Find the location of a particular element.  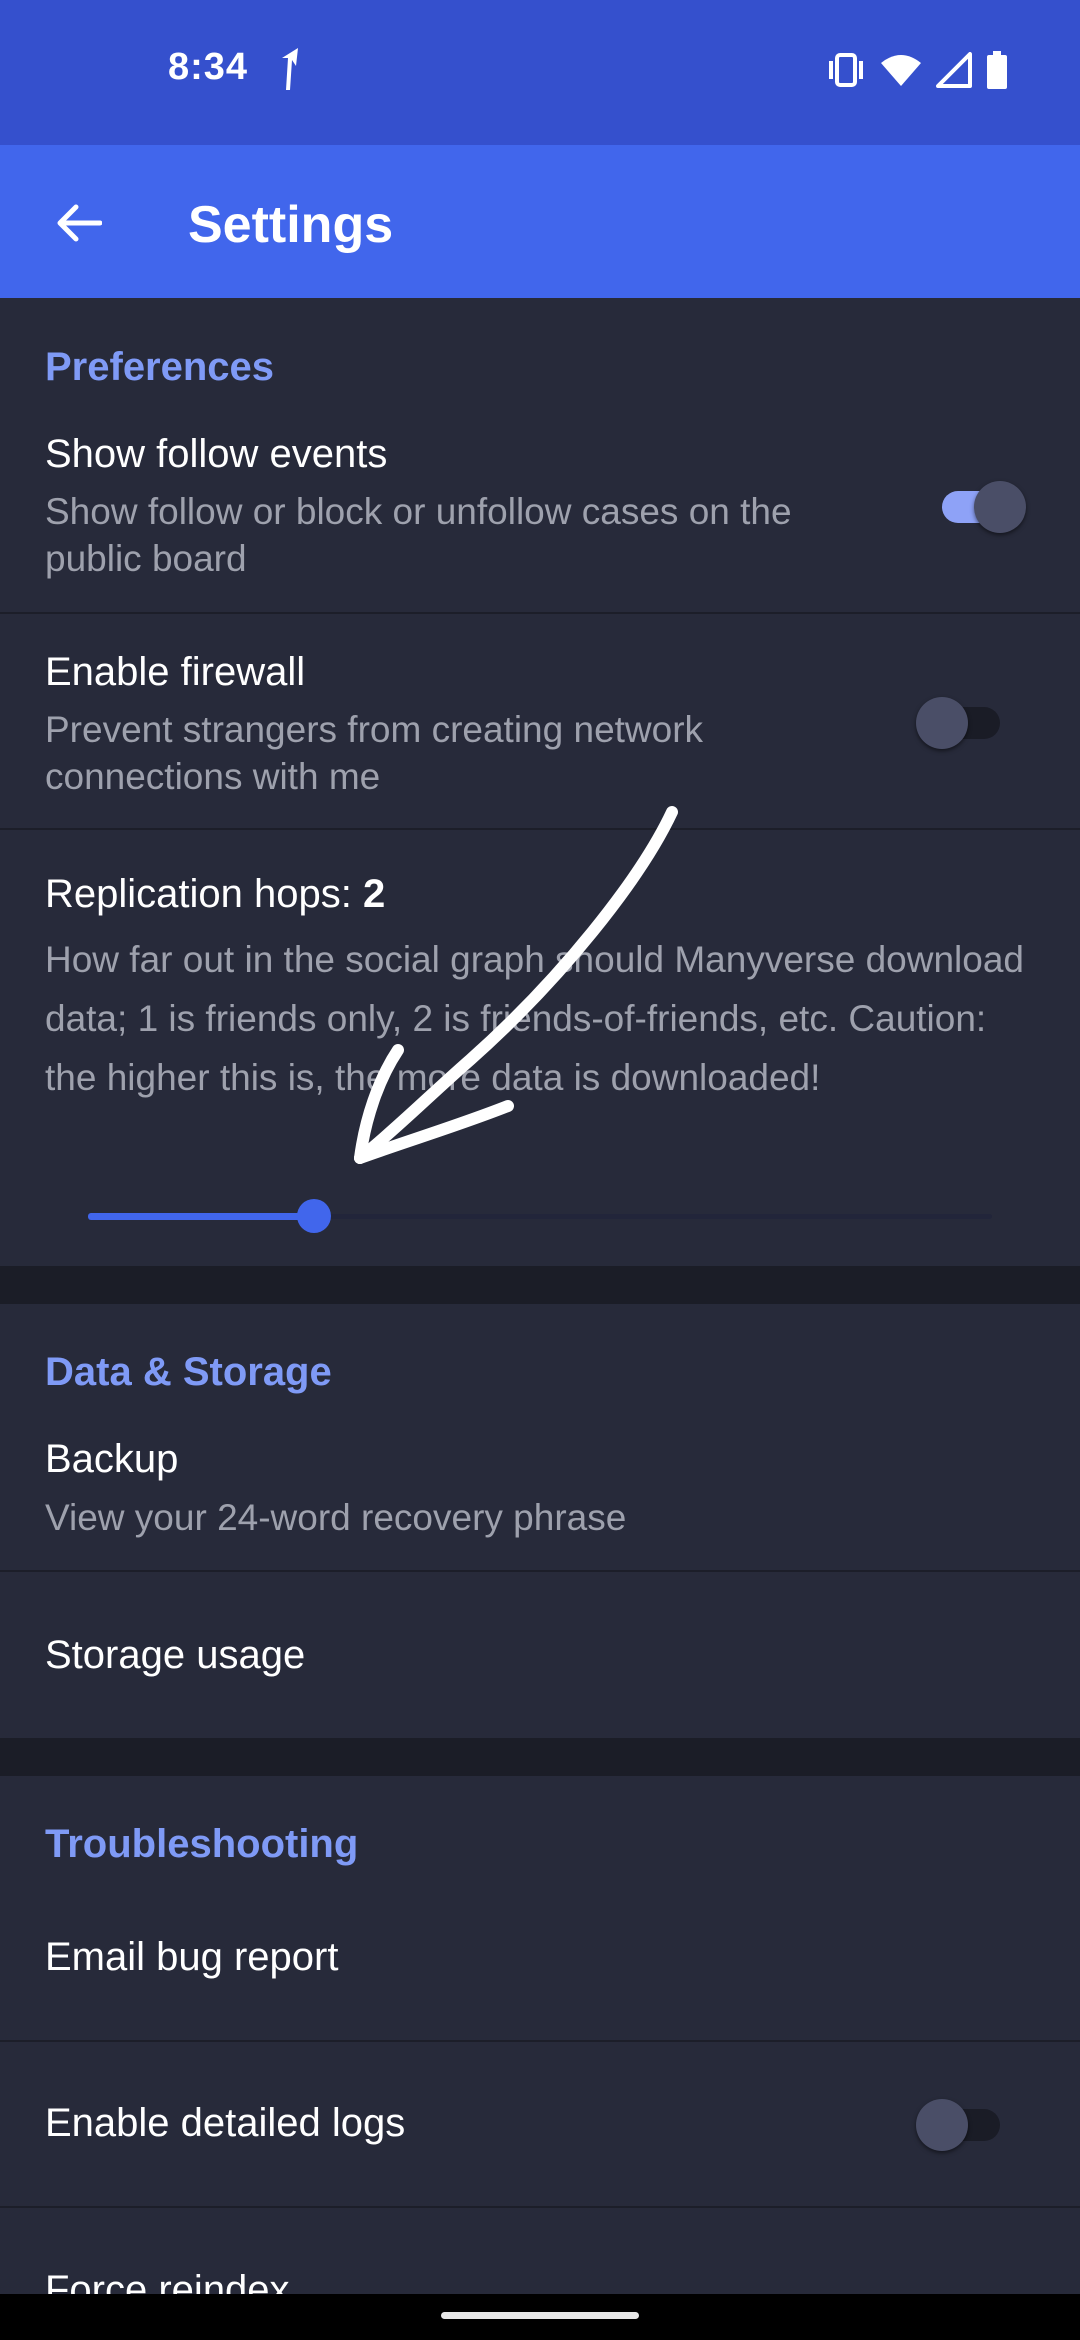

section-header-data-storage: Data & Storage is located at coordinates (188, 1372).